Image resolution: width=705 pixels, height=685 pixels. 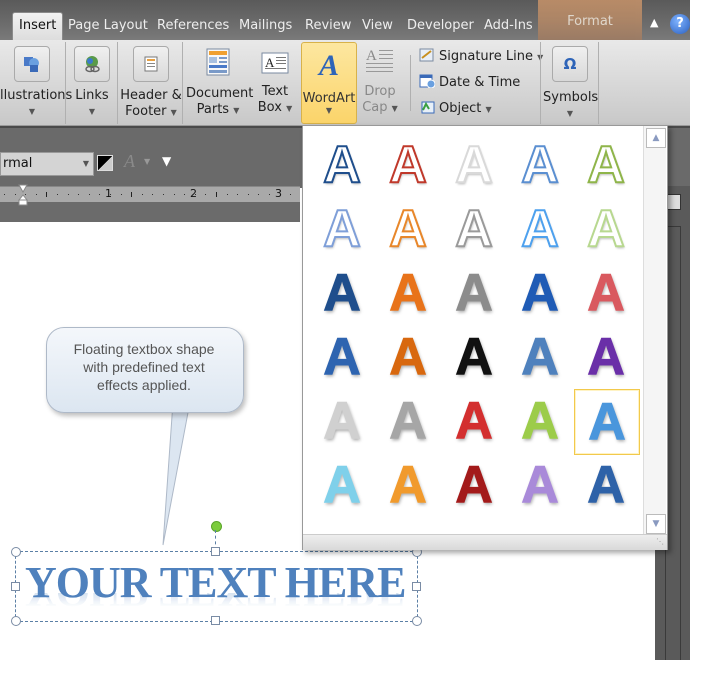 I want to click on wordart-style-outline-red-pink: A, so click(x=606, y=293).